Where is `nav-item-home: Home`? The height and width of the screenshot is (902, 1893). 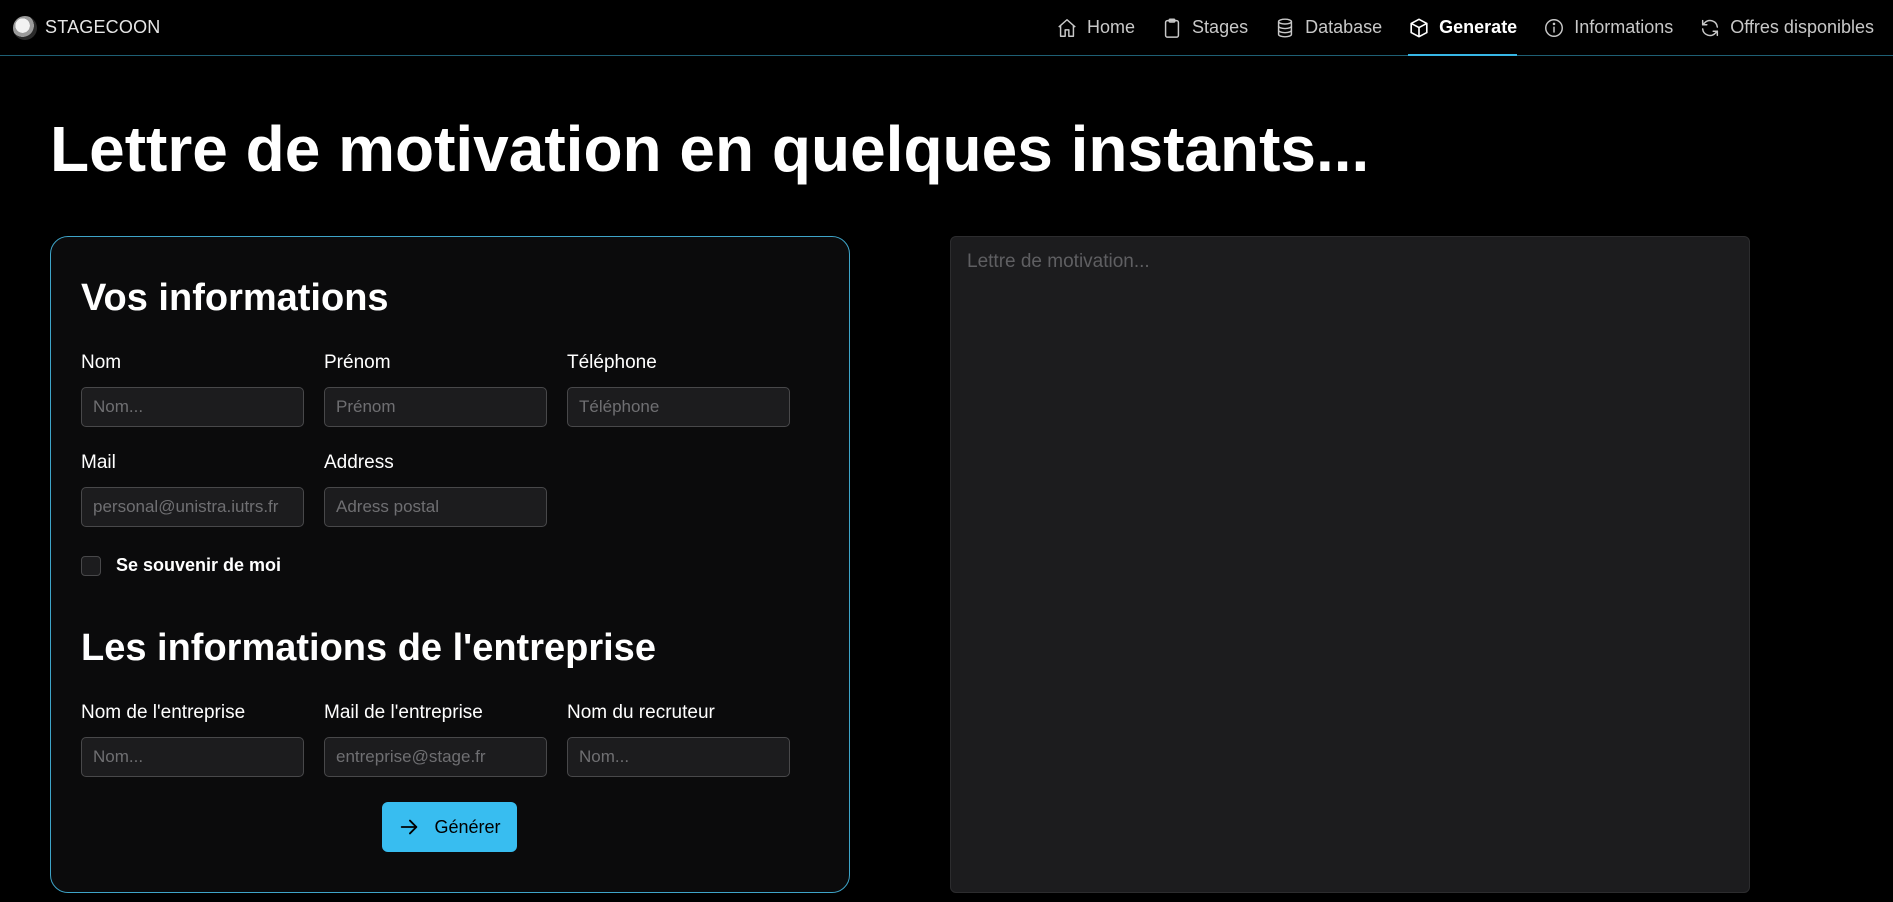
nav-item-home: Home is located at coordinates (1095, 27).